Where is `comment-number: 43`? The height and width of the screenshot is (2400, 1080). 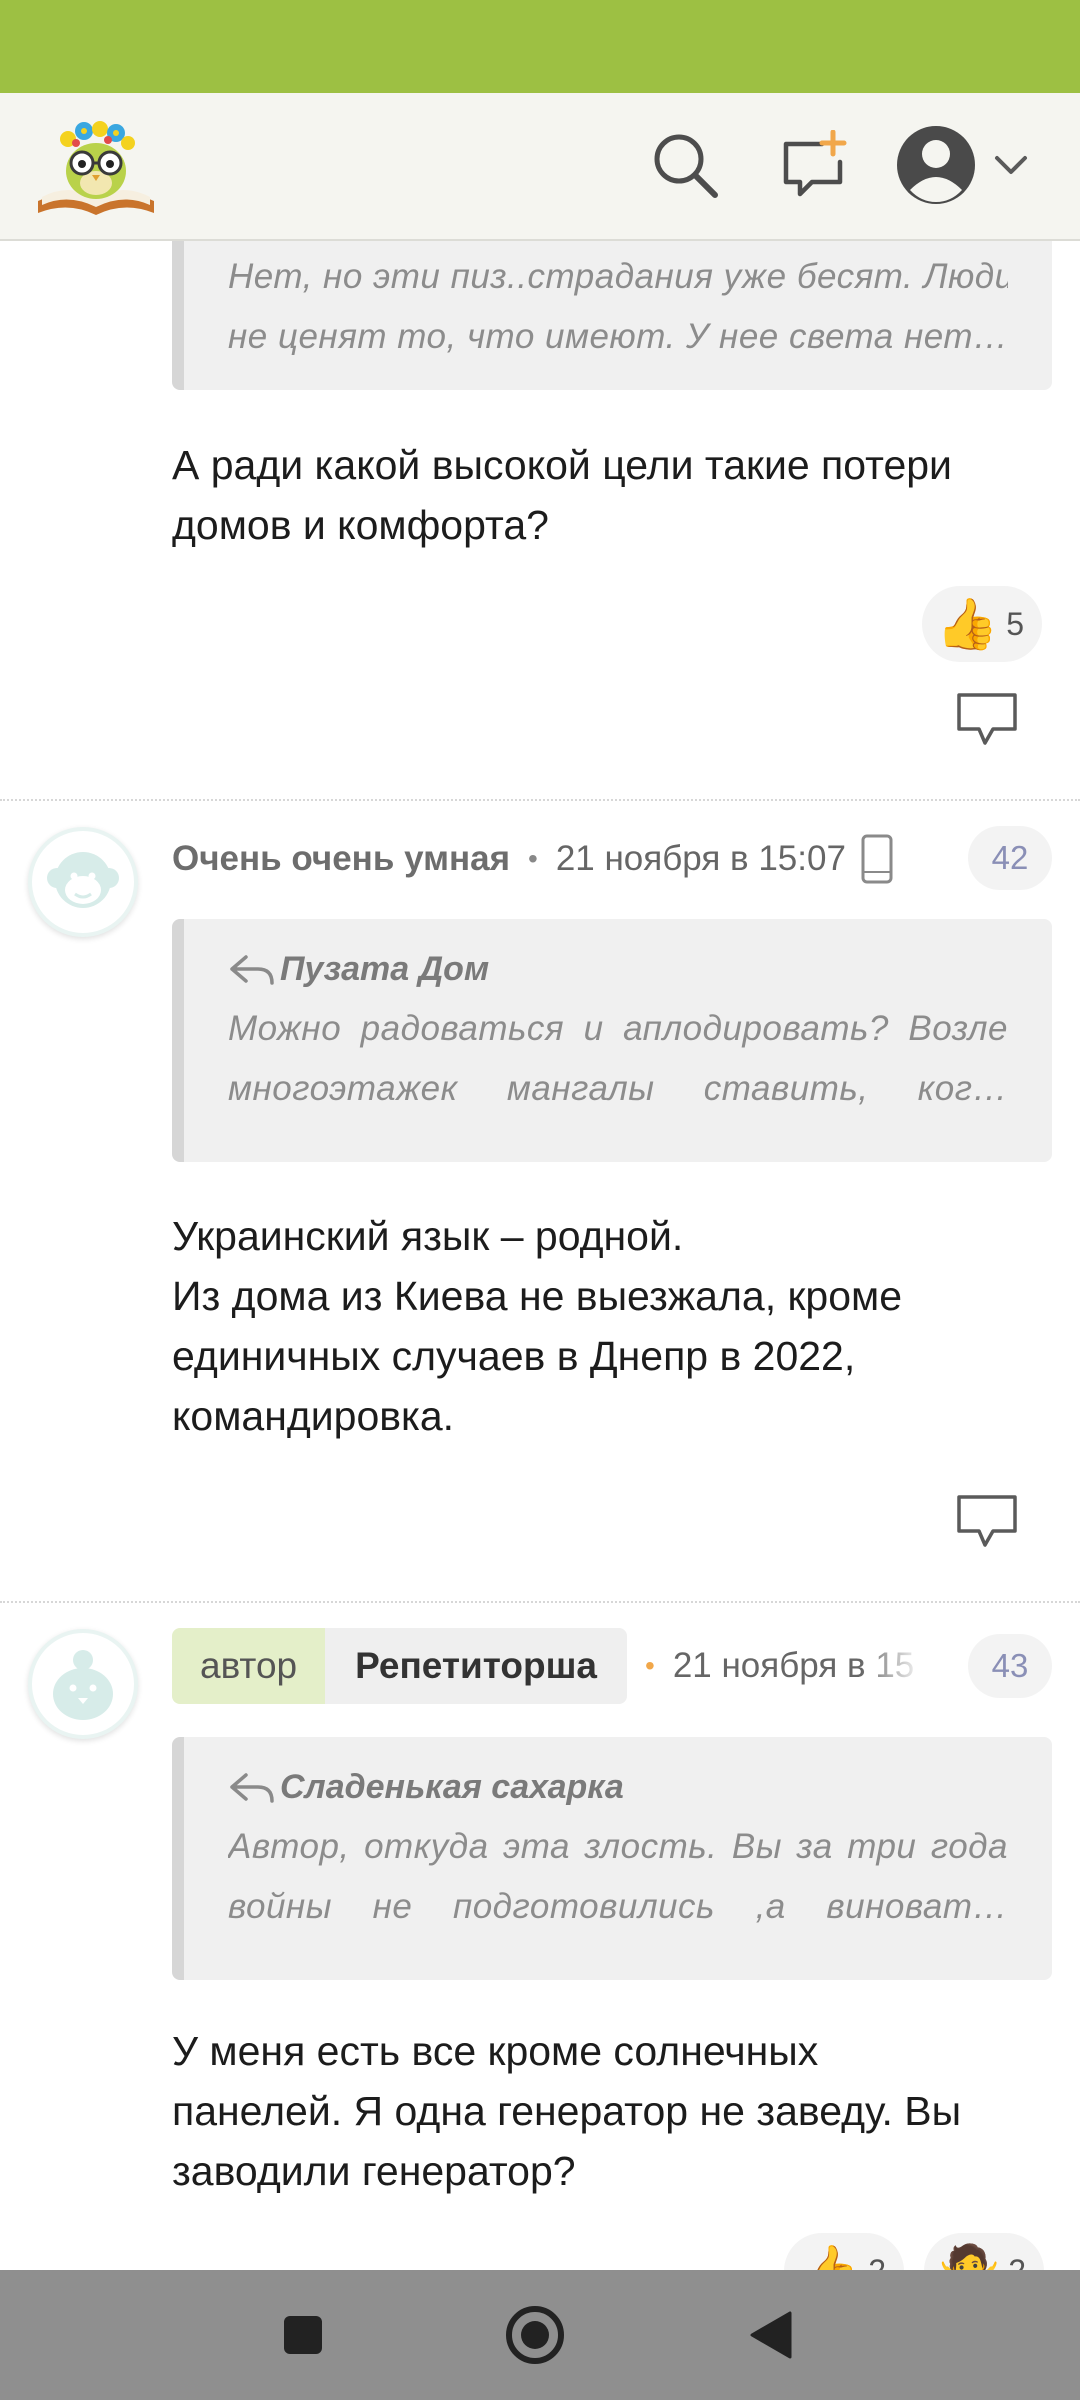
comment-number: 43 is located at coordinates (1010, 1666).